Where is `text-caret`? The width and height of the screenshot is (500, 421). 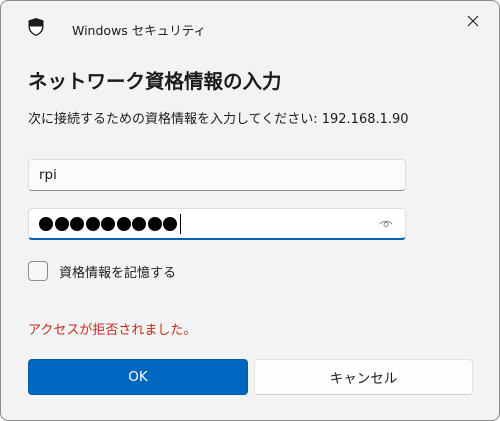
text-caret is located at coordinates (180, 224).